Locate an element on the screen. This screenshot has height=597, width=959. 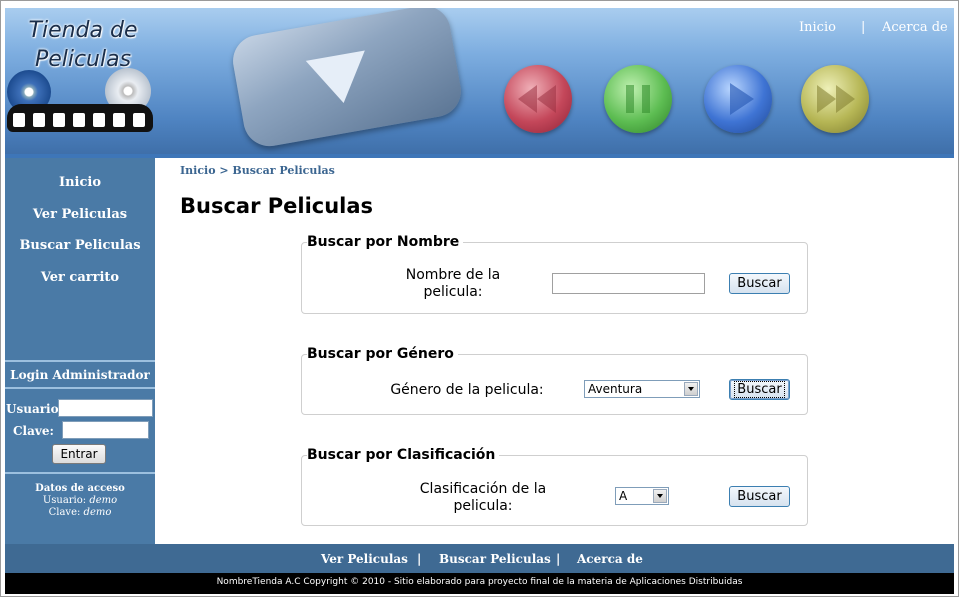
search-by-genre-legend: Buscar por Género is located at coordinates (382, 354).